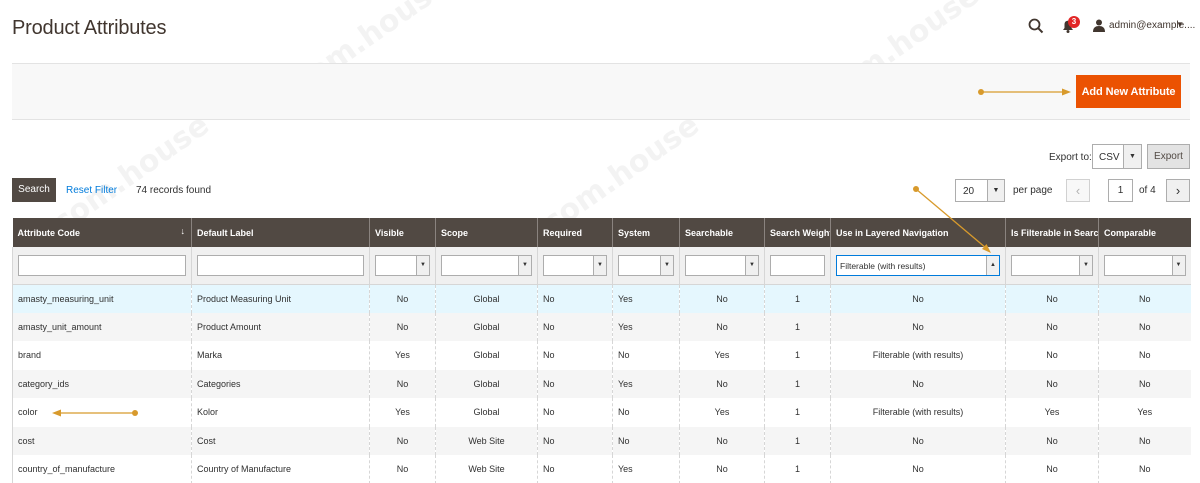 This screenshot has width=1200, height=483. What do you see at coordinates (102, 265) in the screenshot?
I see `filter-attribute-code-input` at bounding box center [102, 265].